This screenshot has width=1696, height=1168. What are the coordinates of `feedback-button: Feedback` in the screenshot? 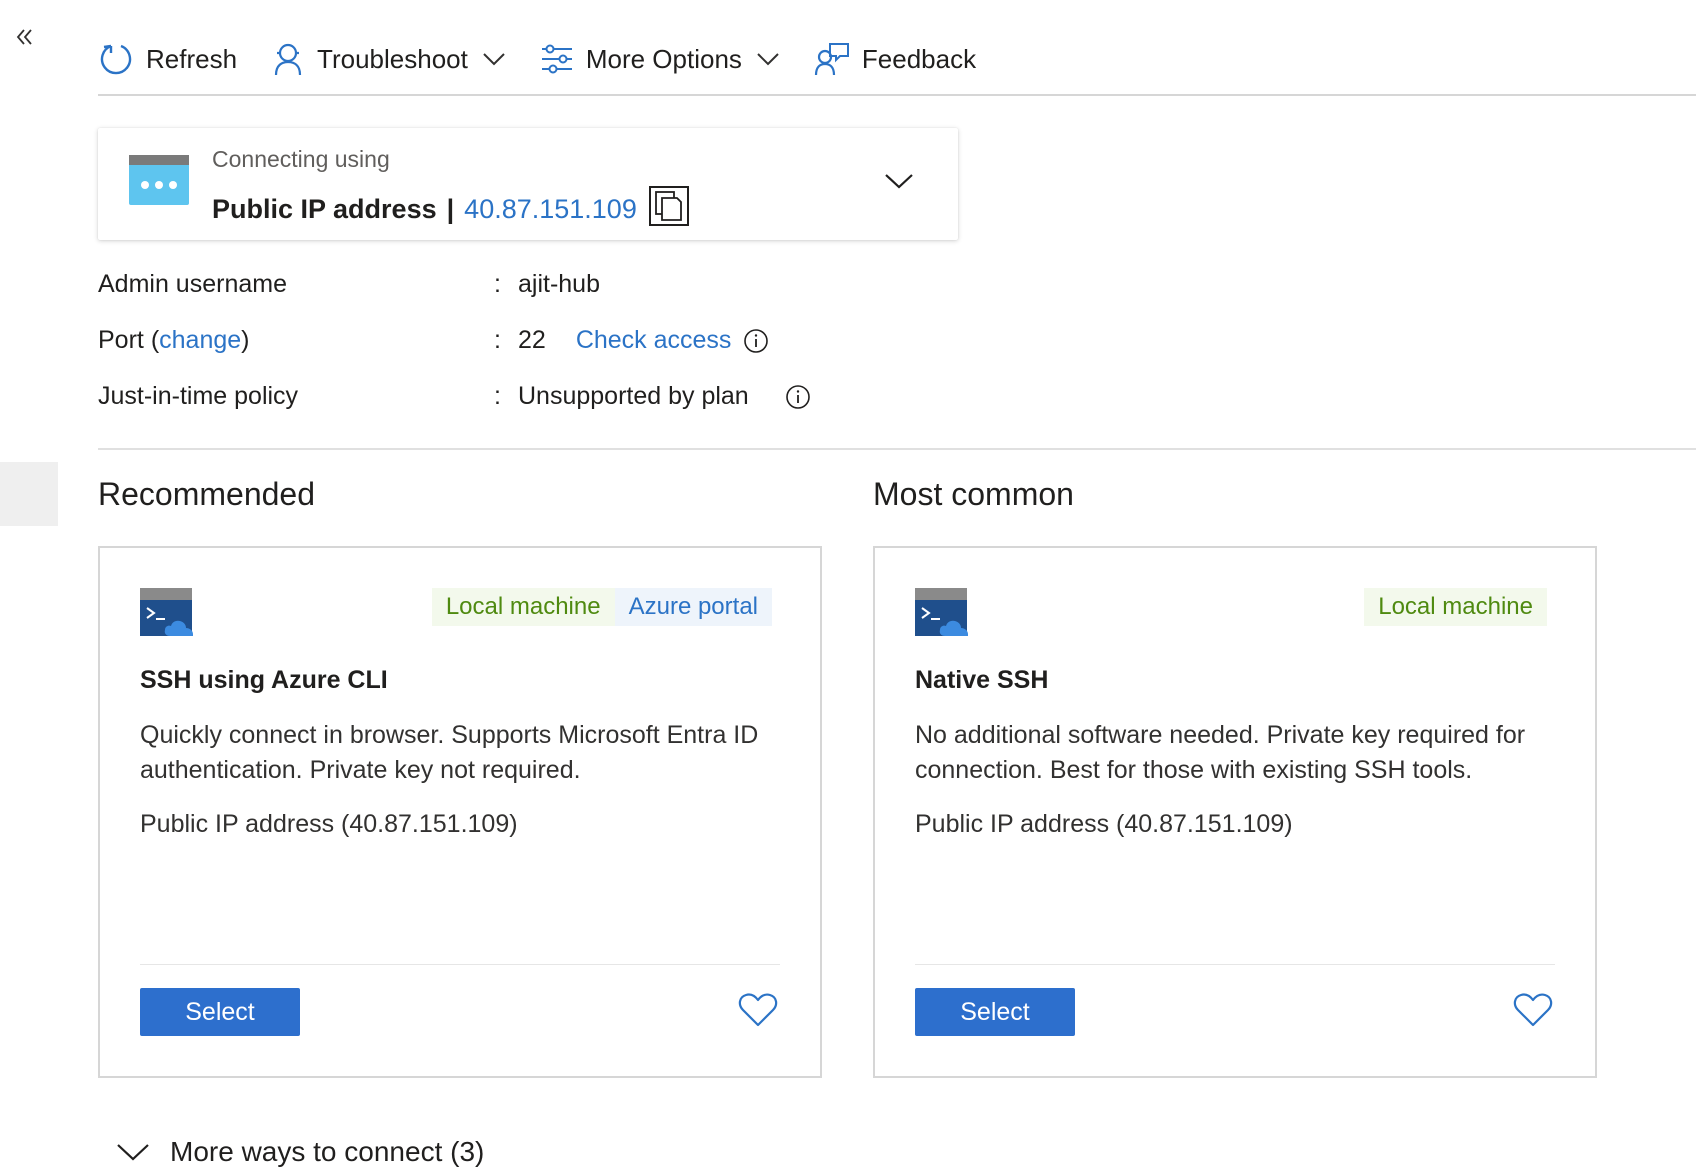 It's located at (895, 59).